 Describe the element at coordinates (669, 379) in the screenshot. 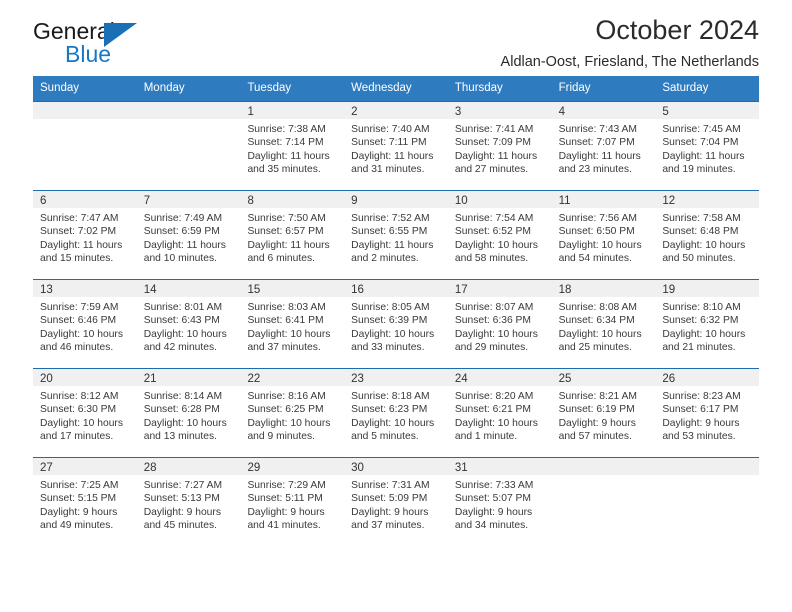

I see `day-number: 26` at that location.